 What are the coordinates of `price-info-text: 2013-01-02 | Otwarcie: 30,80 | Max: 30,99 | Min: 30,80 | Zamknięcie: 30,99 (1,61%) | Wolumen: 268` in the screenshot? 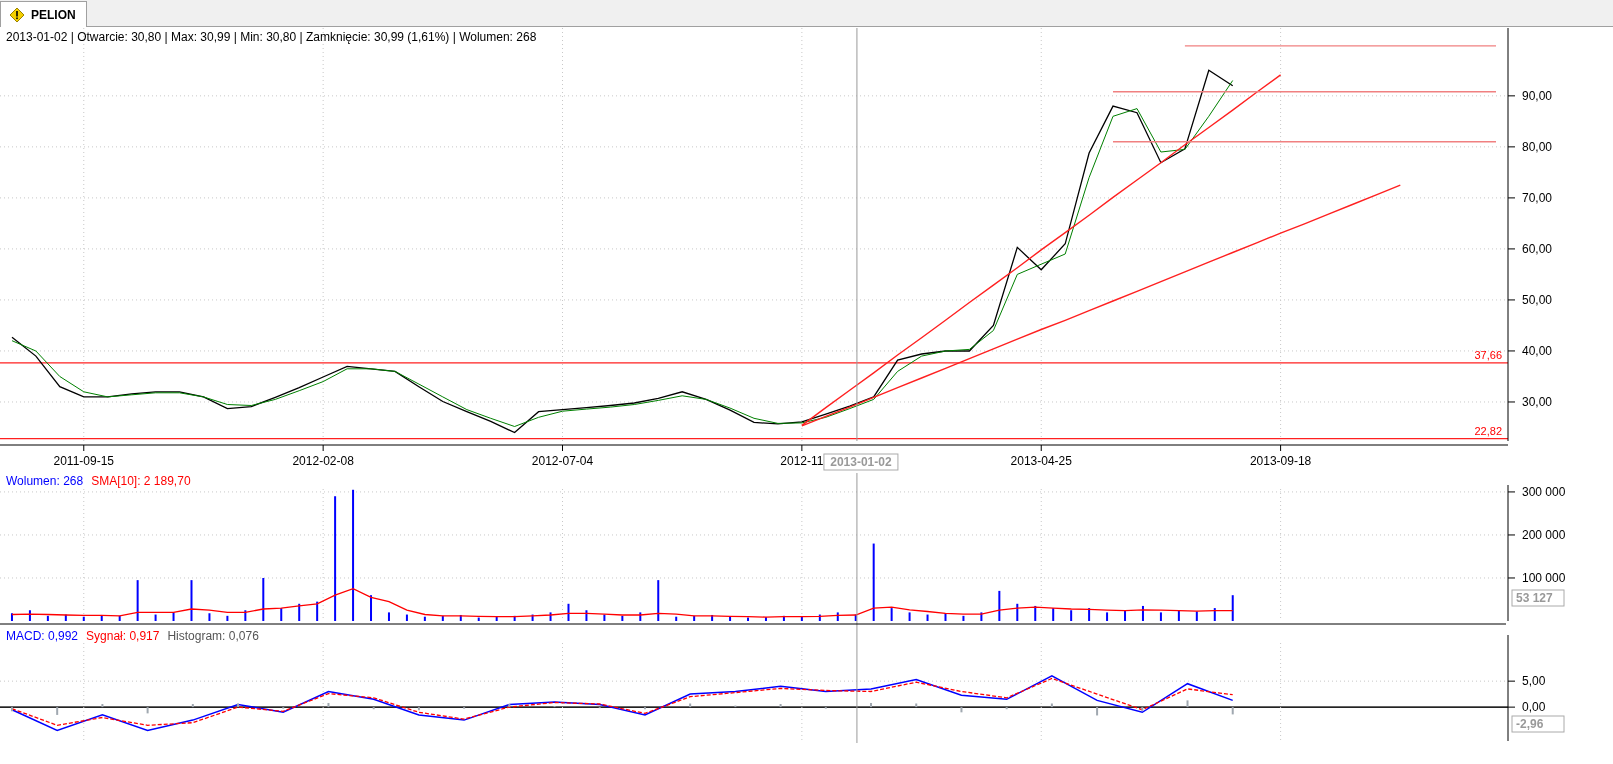 It's located at (271, 37).